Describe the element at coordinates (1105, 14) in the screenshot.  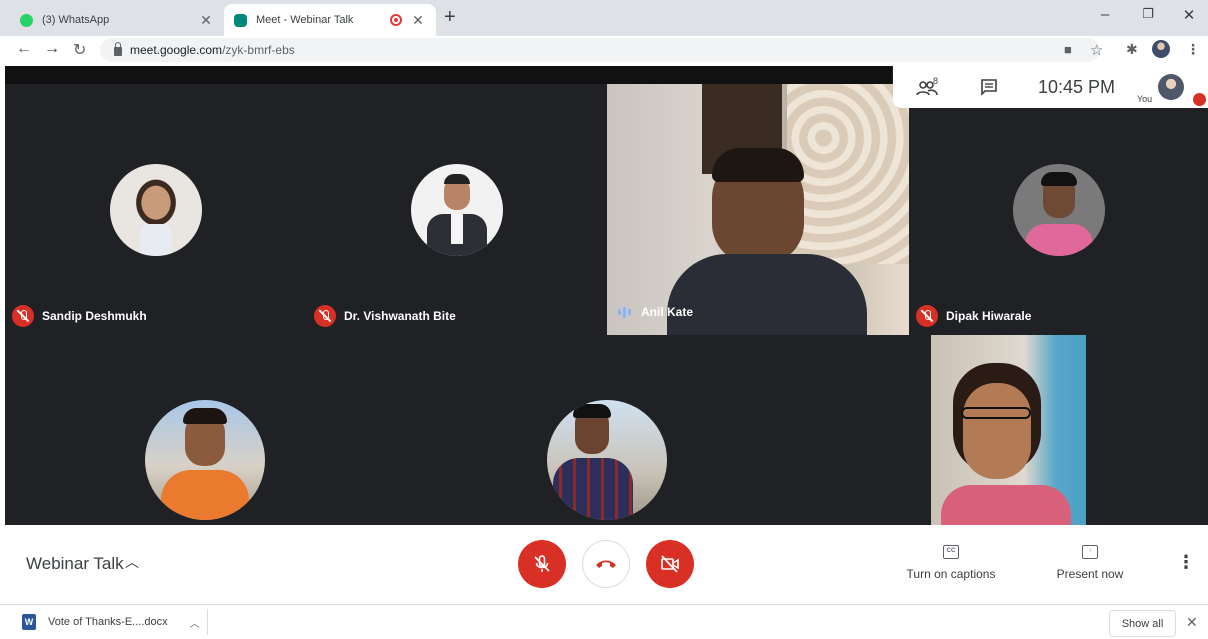
I see `minimize-icon: –` at that location.